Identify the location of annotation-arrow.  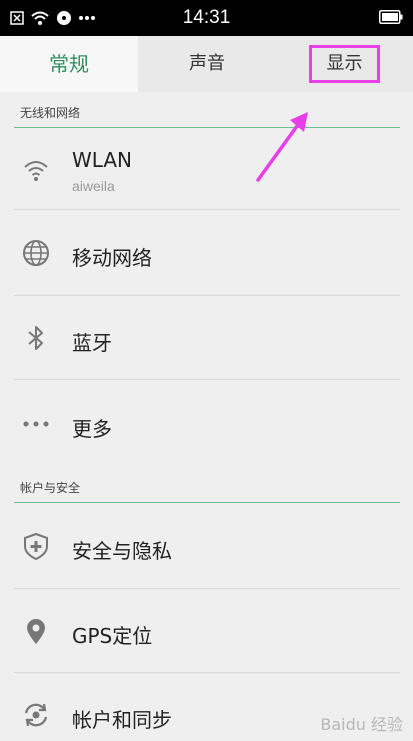
(282, 147).